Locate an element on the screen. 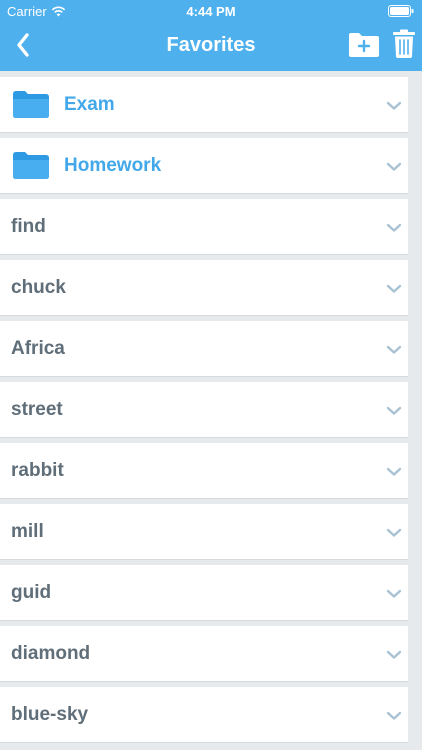 This screenshot has width=422, height=750. list-item: find is located at coordinates (204, 226).